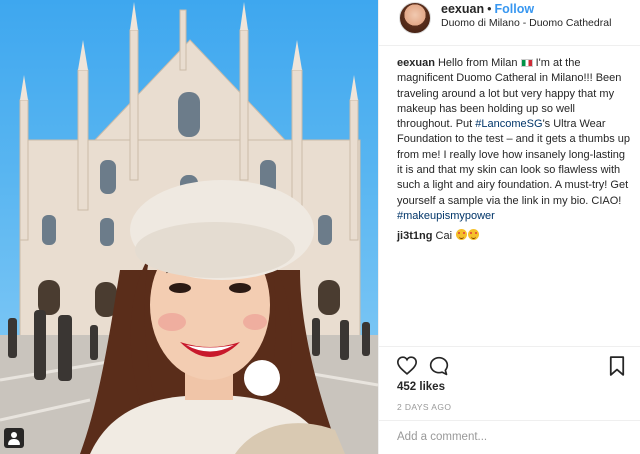  I want to click on header-user-row: eexuan • Follow, so click(487, 9).